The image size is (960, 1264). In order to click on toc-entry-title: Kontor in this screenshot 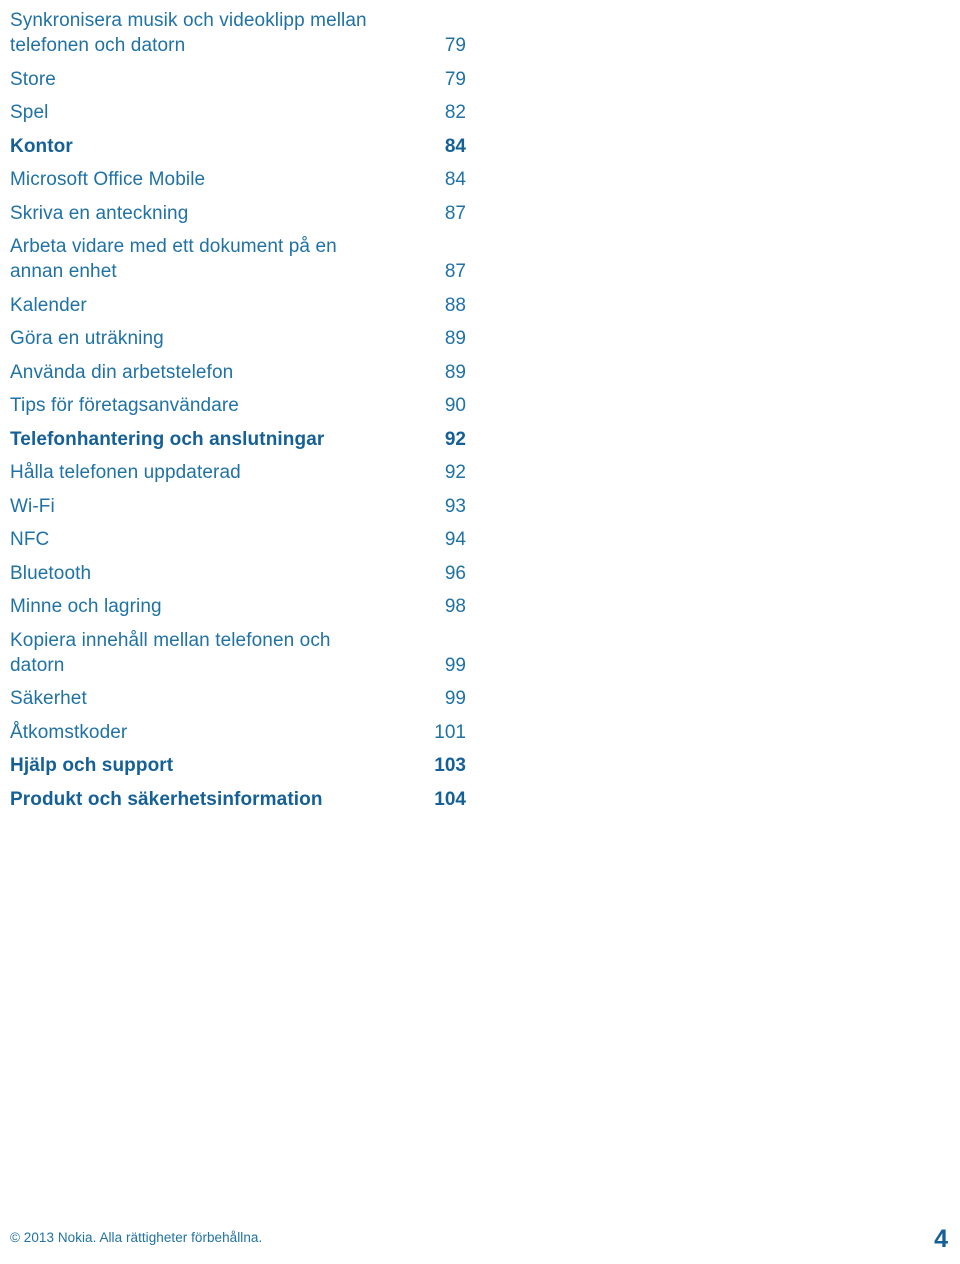, I will do `click(41, 146)`.